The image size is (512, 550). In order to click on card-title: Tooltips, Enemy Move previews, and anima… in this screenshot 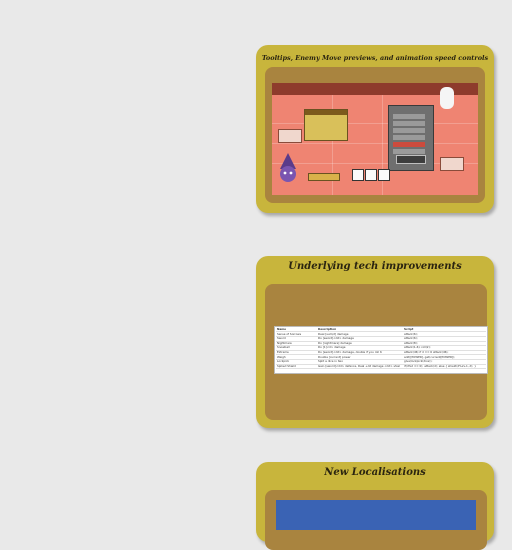, I will do `click(375, 58)`.